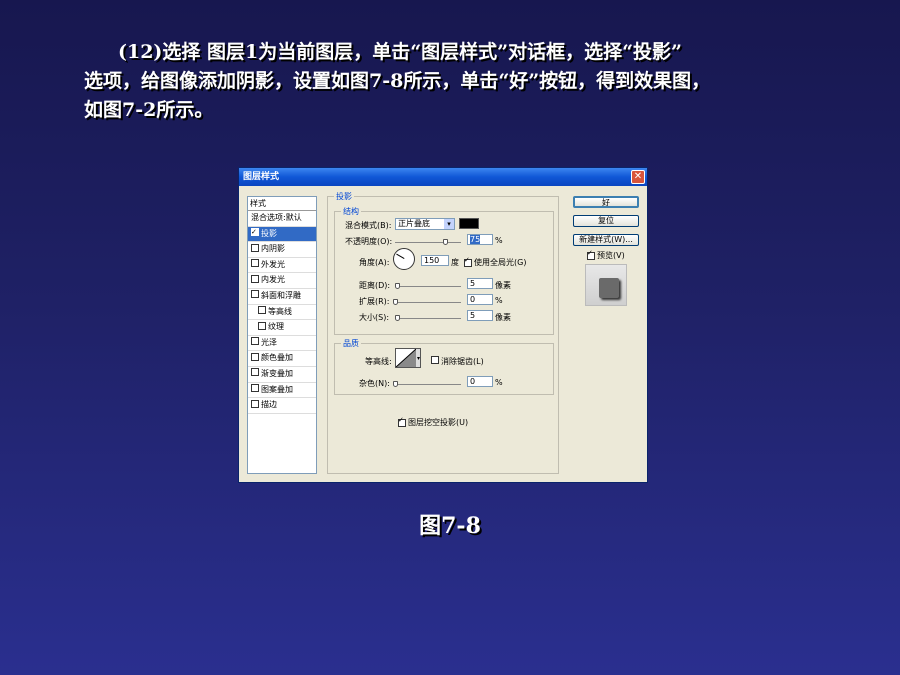 Image resolution: width=900 pixels, height=675 pixels. What do you see at coordinates (282, 234) in the screenshot?
I see `style-list-item: 投影` at bounding box center [282, 234].